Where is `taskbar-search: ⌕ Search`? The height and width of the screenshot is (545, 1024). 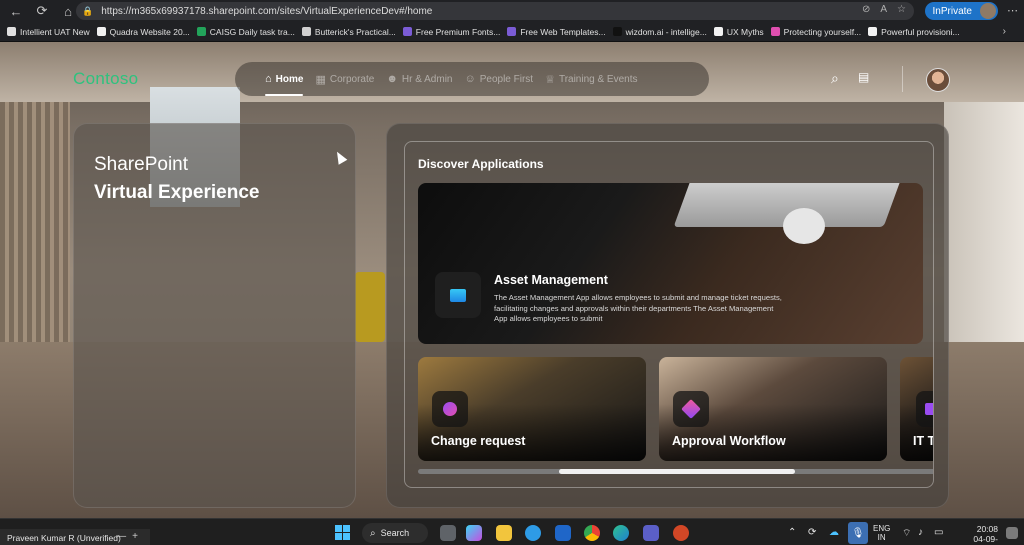 taskbar-search: ⌕ Search is located at coordinates (395, 533).